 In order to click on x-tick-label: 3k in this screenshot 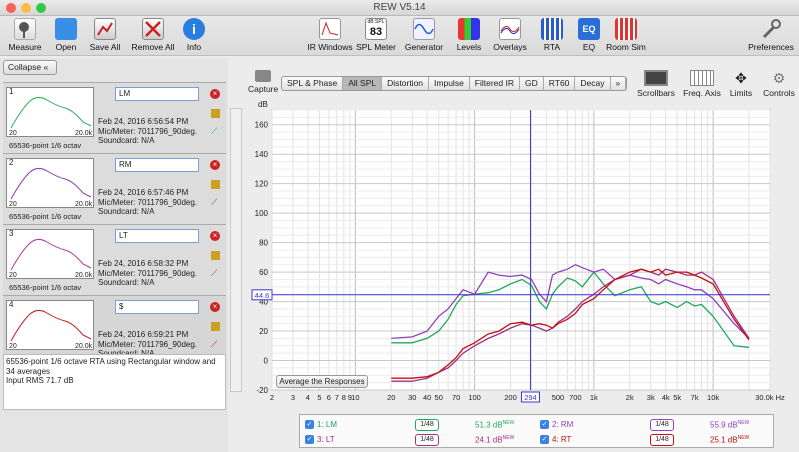, I will do `click(651, 397)`.